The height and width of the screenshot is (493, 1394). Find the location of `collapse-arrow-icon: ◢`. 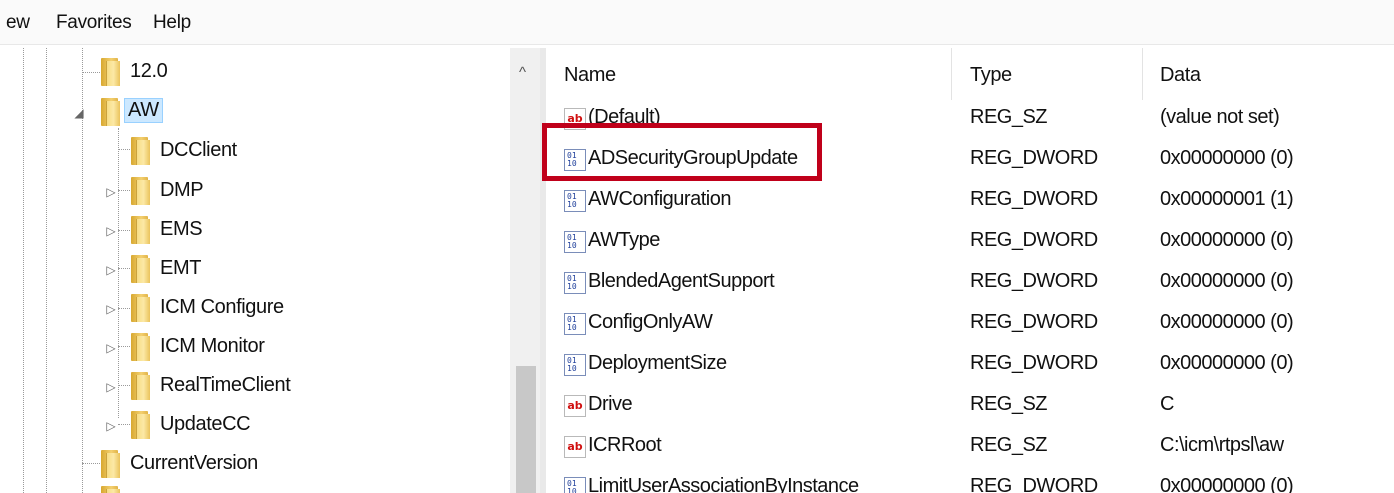

collapse-arrow-icon: ◢ is located at coordinates (79, 113).